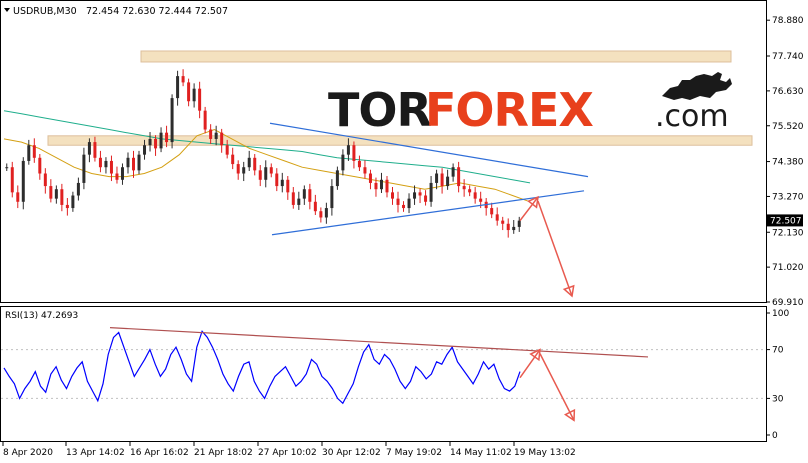 The width and height of the screenshot is (808, 463). I want to click on ohlc-values: 72.454 72.630 72.444 72.507, so click(157, 11).